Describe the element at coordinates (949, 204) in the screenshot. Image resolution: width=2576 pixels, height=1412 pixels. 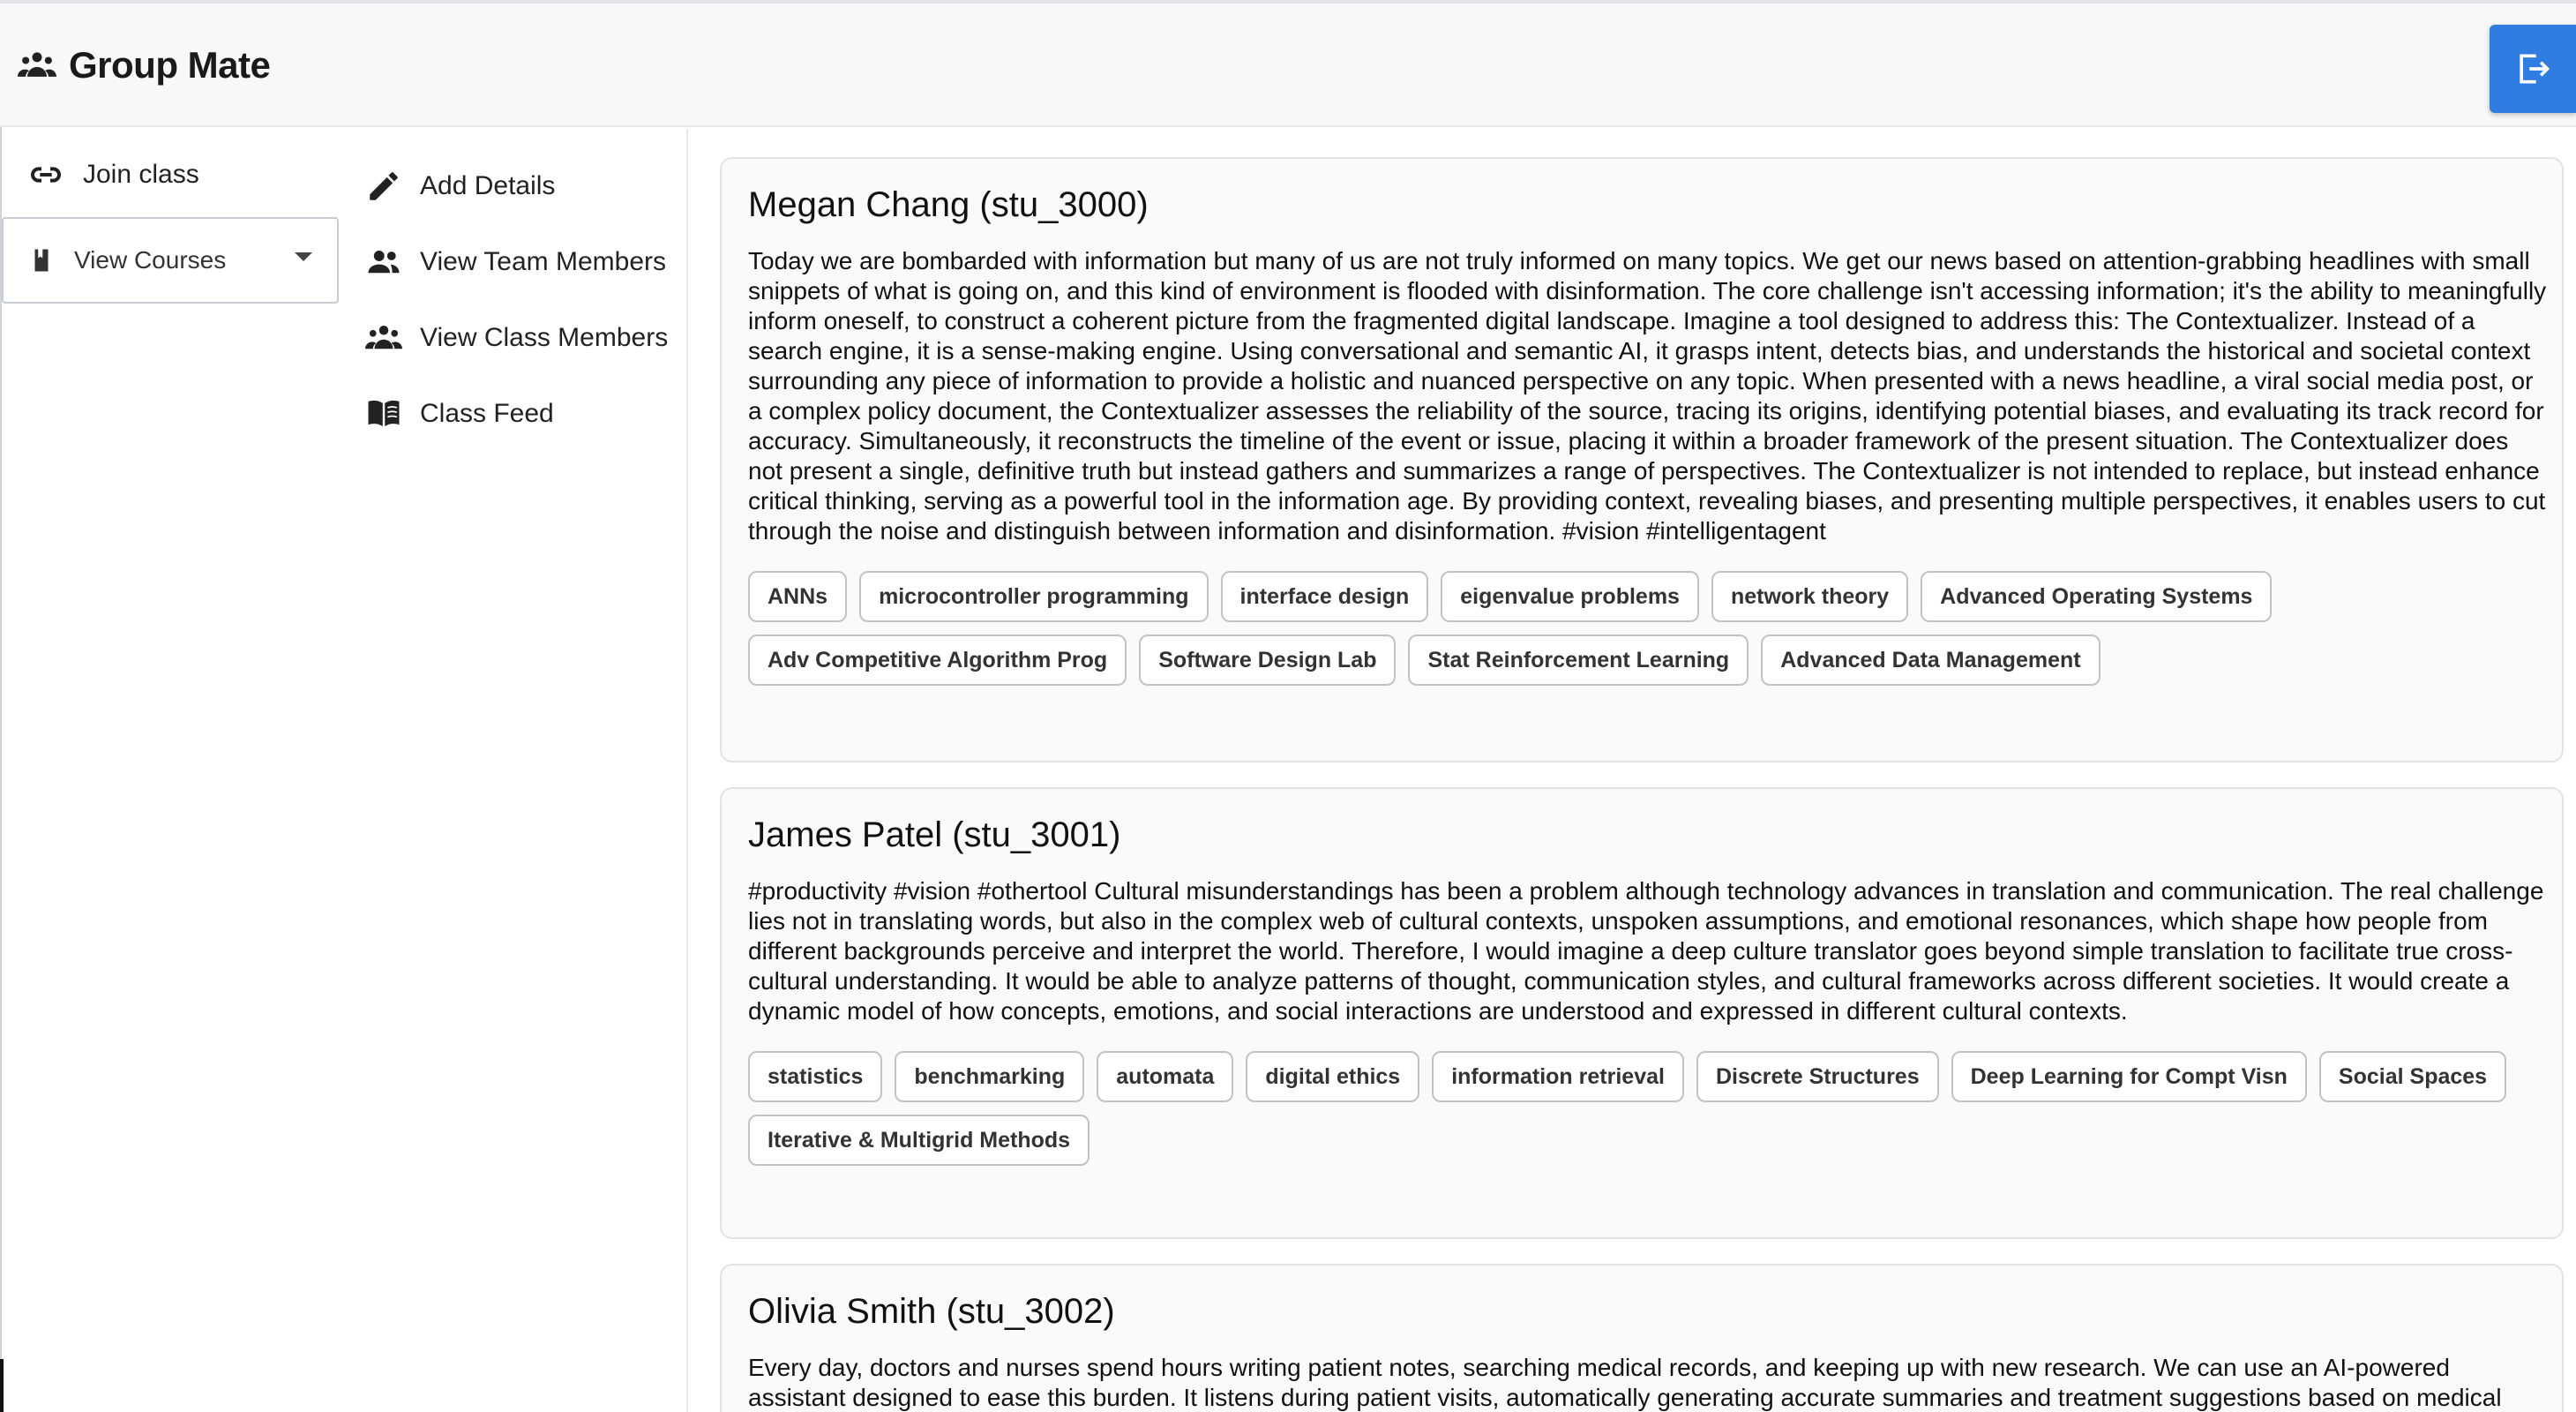
I see `post-author: Megan Chang (stu_3000)` at that location.